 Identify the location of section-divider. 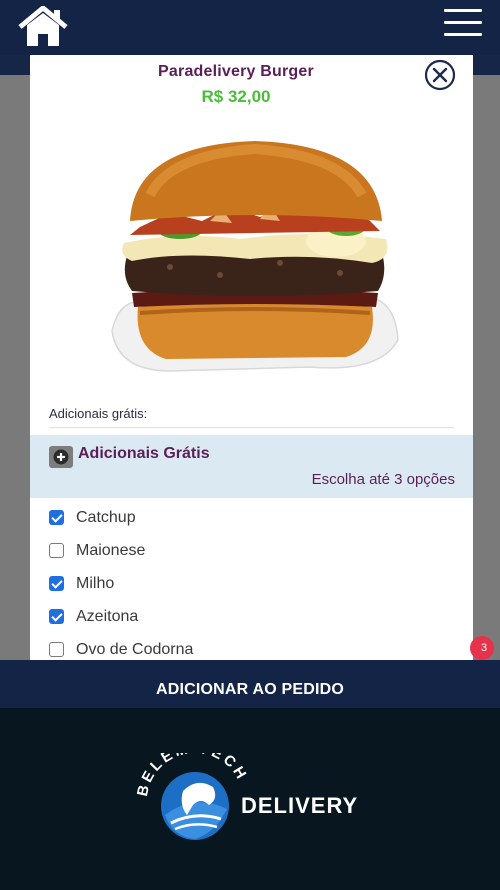
(251, 427).